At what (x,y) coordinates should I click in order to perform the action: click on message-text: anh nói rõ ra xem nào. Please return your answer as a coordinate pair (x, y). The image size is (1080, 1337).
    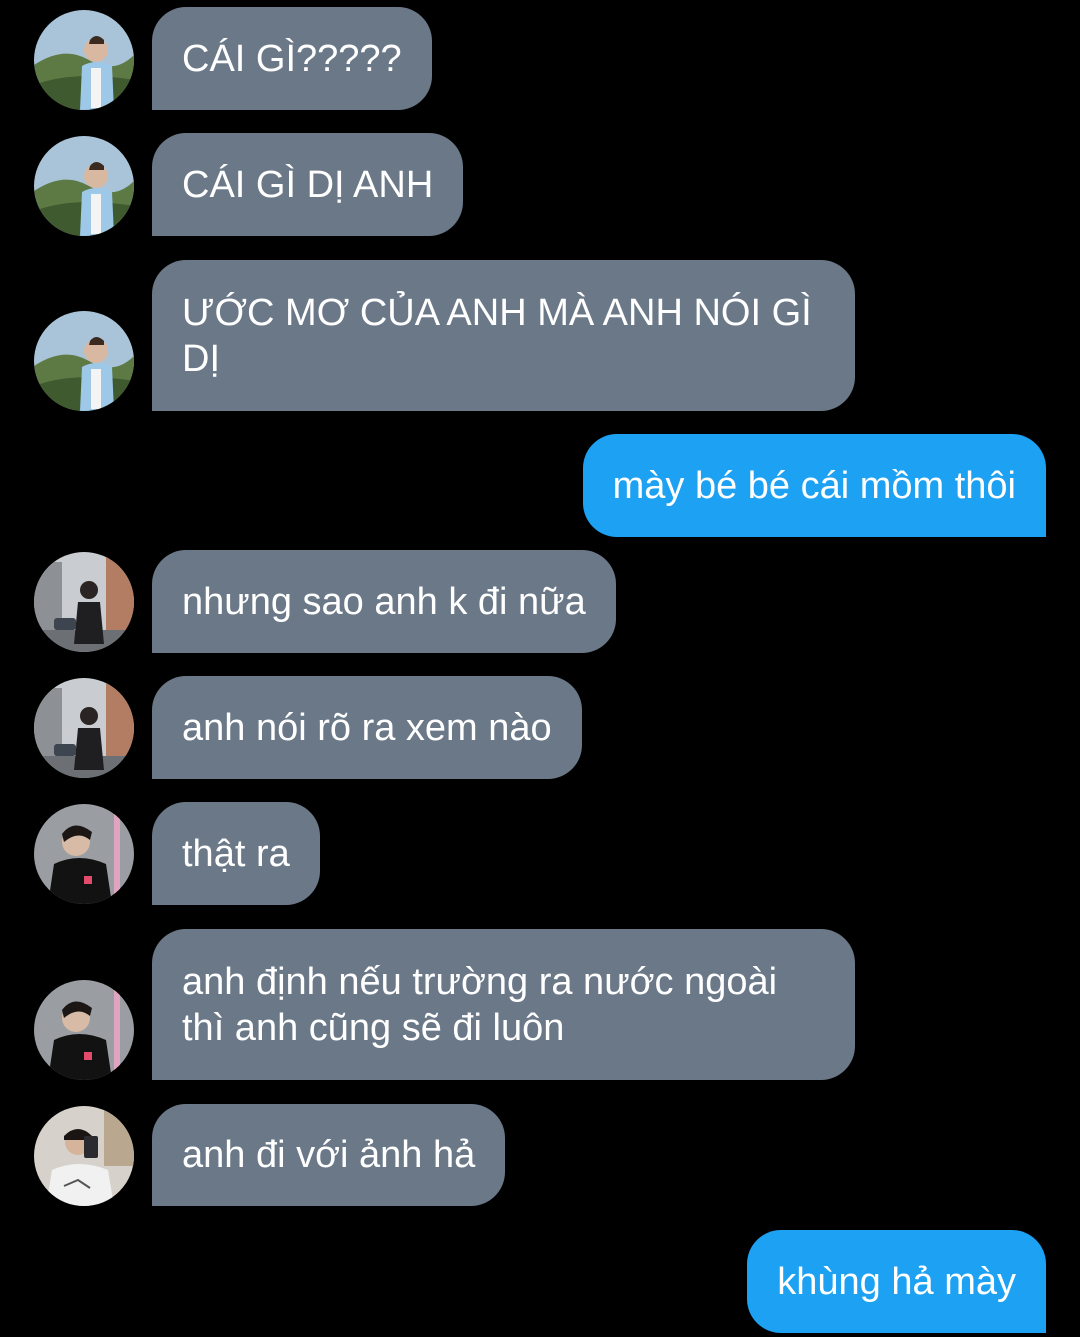
    Looking at the image, I should click on (367, 727).